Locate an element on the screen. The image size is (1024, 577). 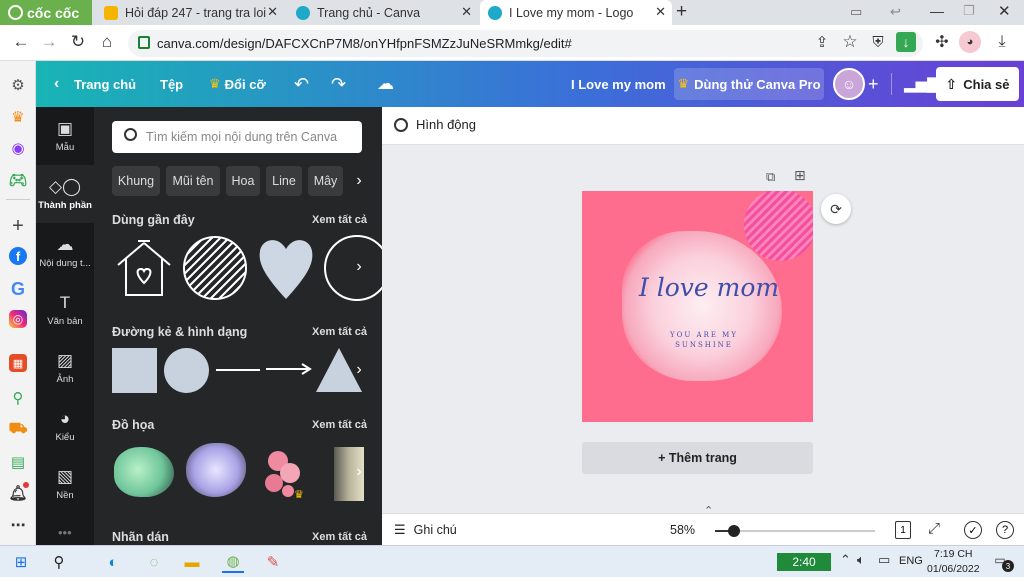
profile-avatar: ◕ is located at coordinates (970, 42).